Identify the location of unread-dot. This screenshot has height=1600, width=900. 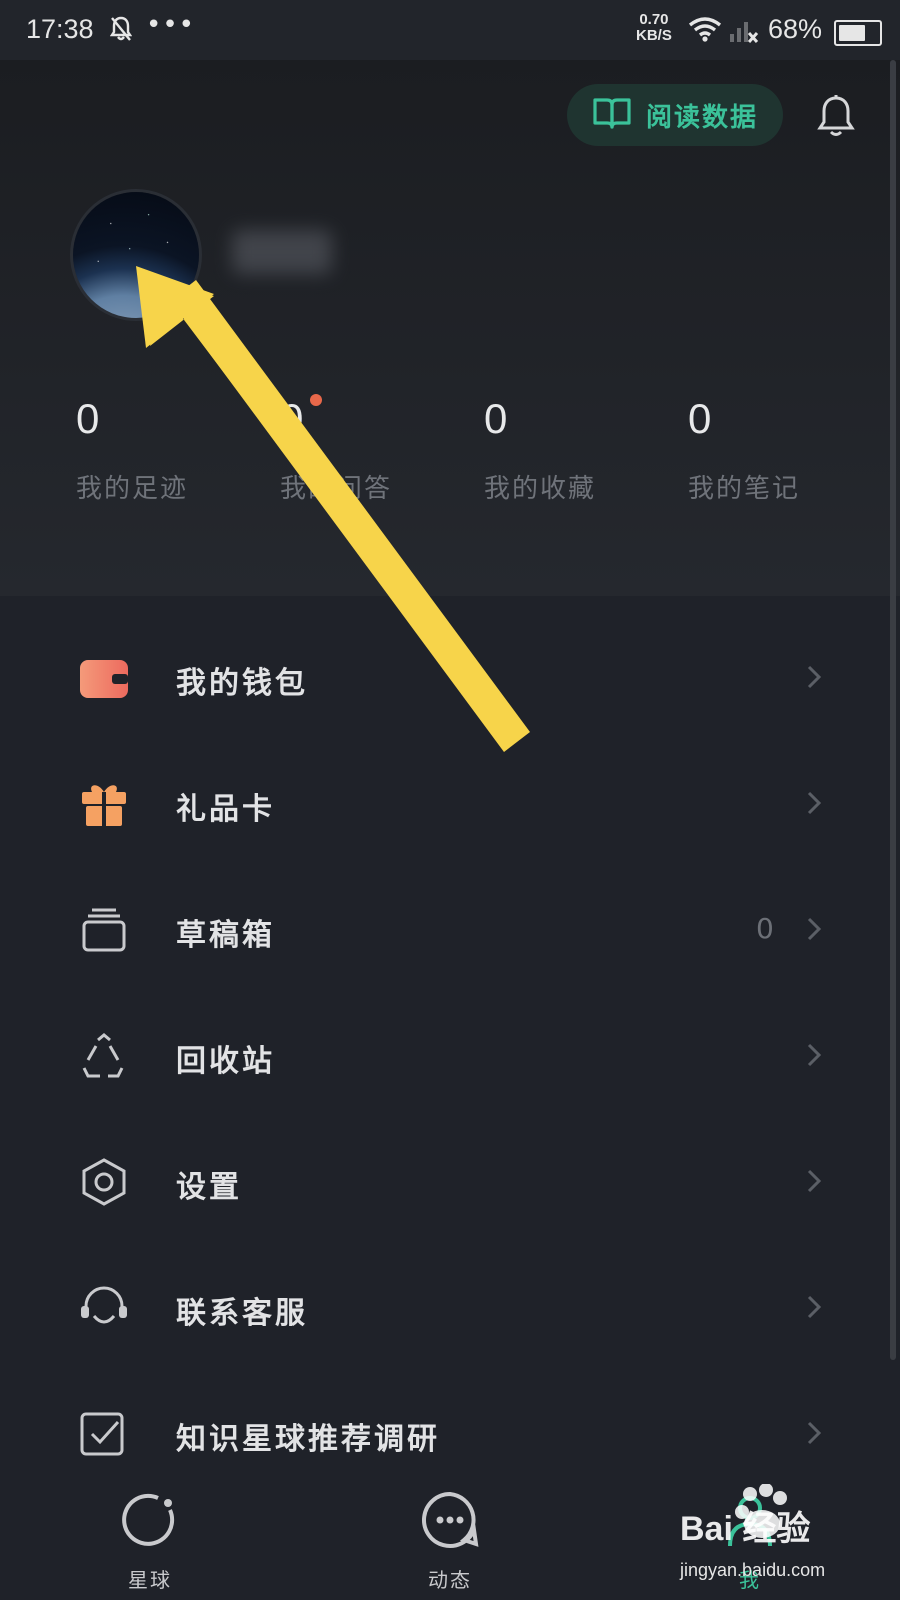
(316, 400).